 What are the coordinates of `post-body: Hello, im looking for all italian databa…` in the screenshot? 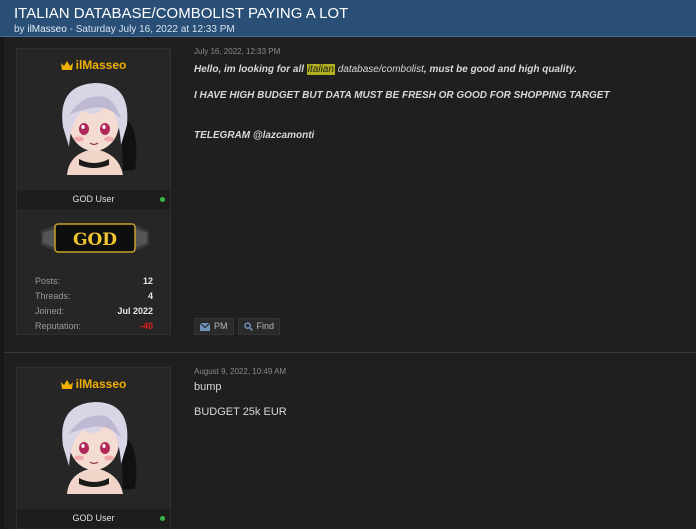 It's located at (439, 105).